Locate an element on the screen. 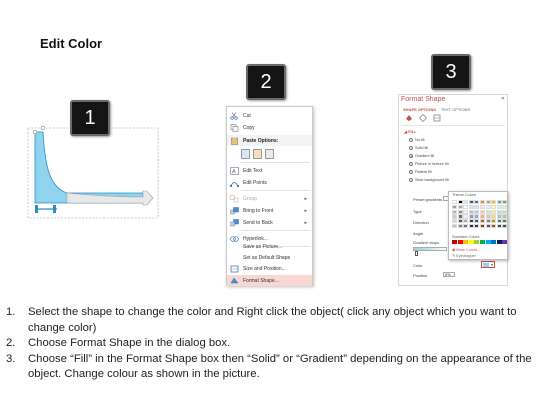  gradient-stop-handle is located at coordinates (416, 253).